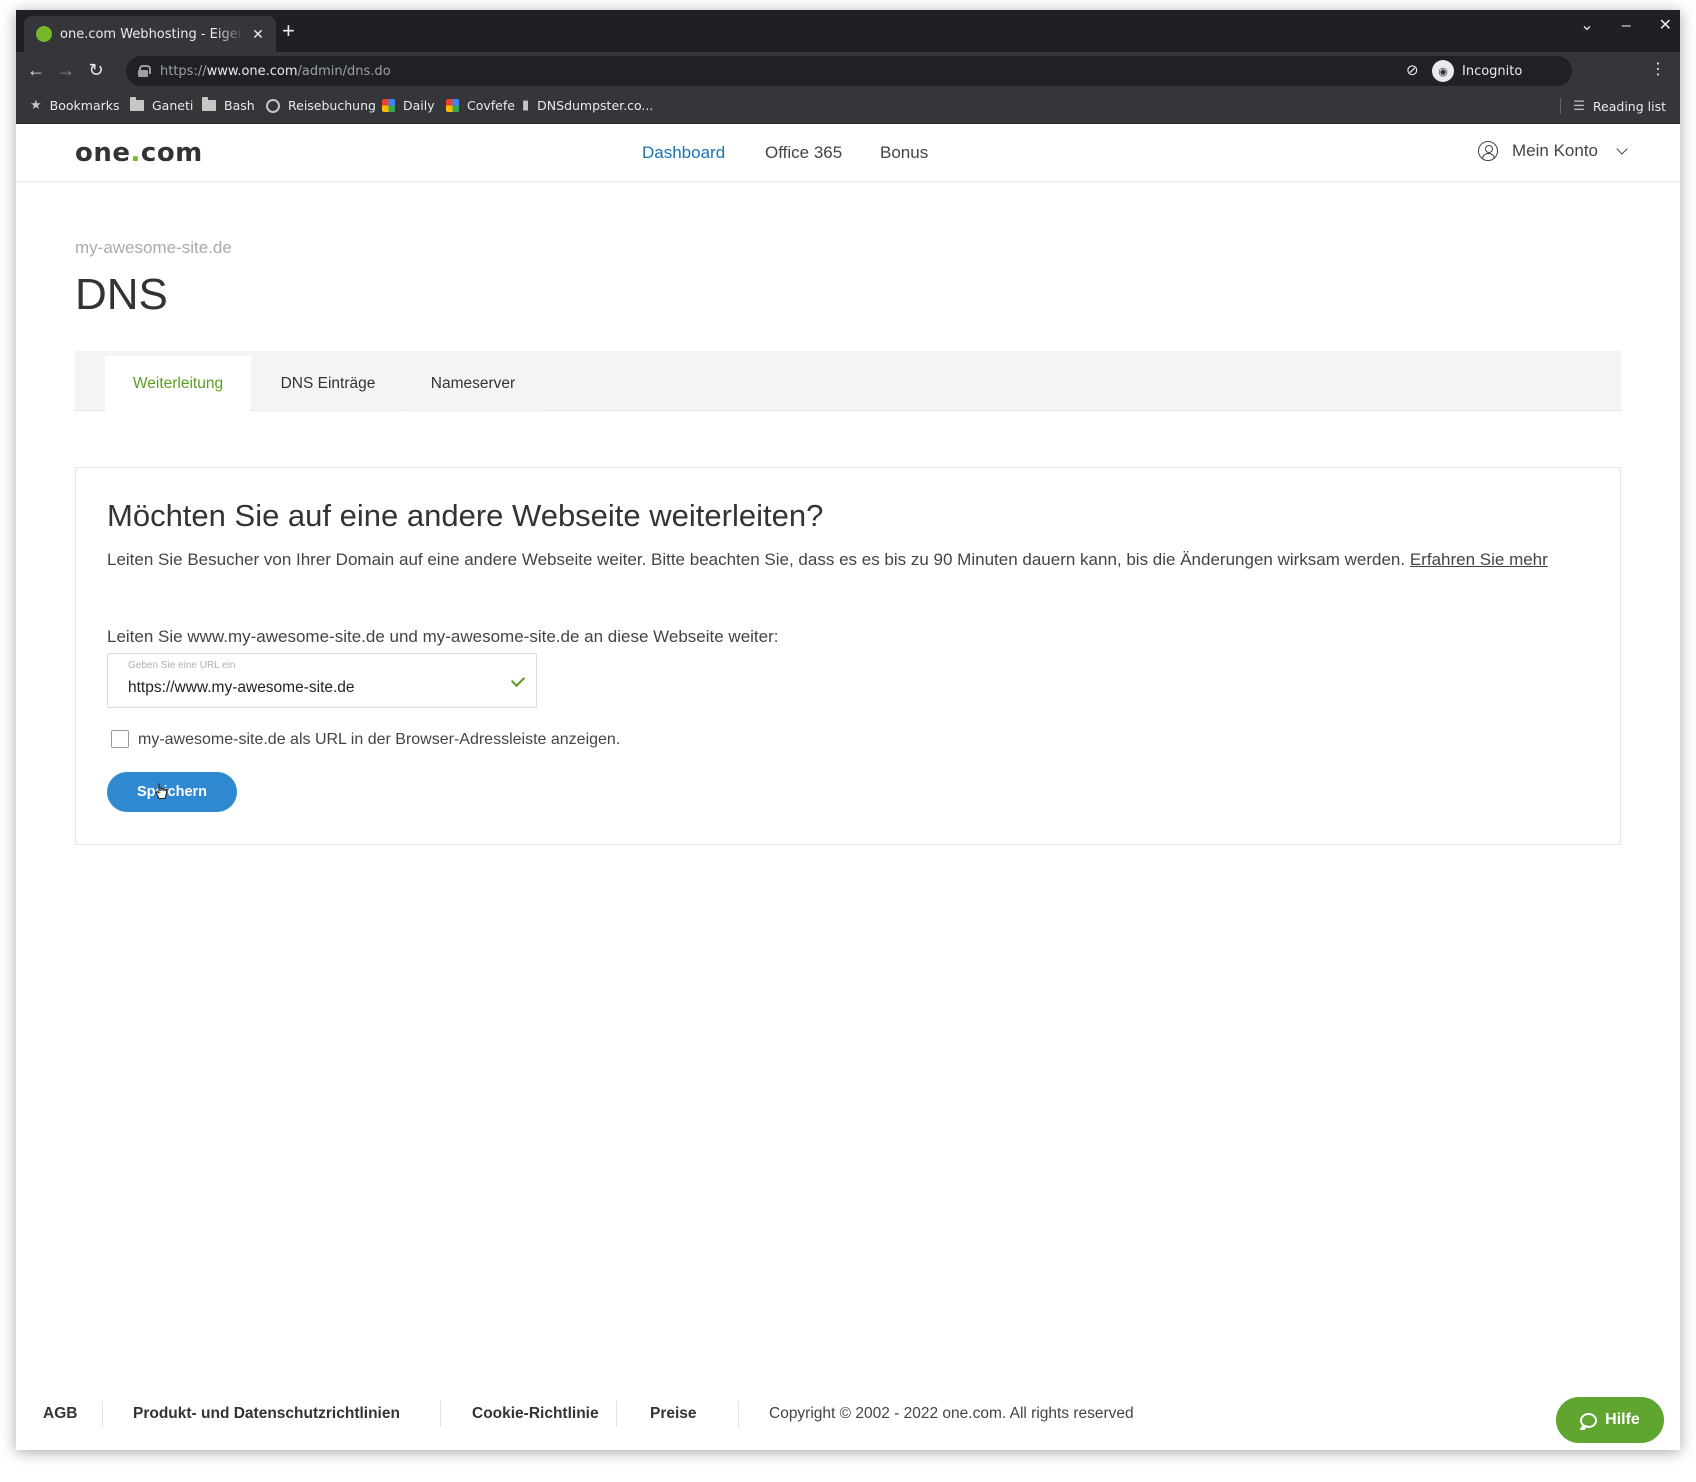  Describe the element at coordinates (332, 105) in the screenshot. I see `bookmark-label: Reisebuchung` at that location.